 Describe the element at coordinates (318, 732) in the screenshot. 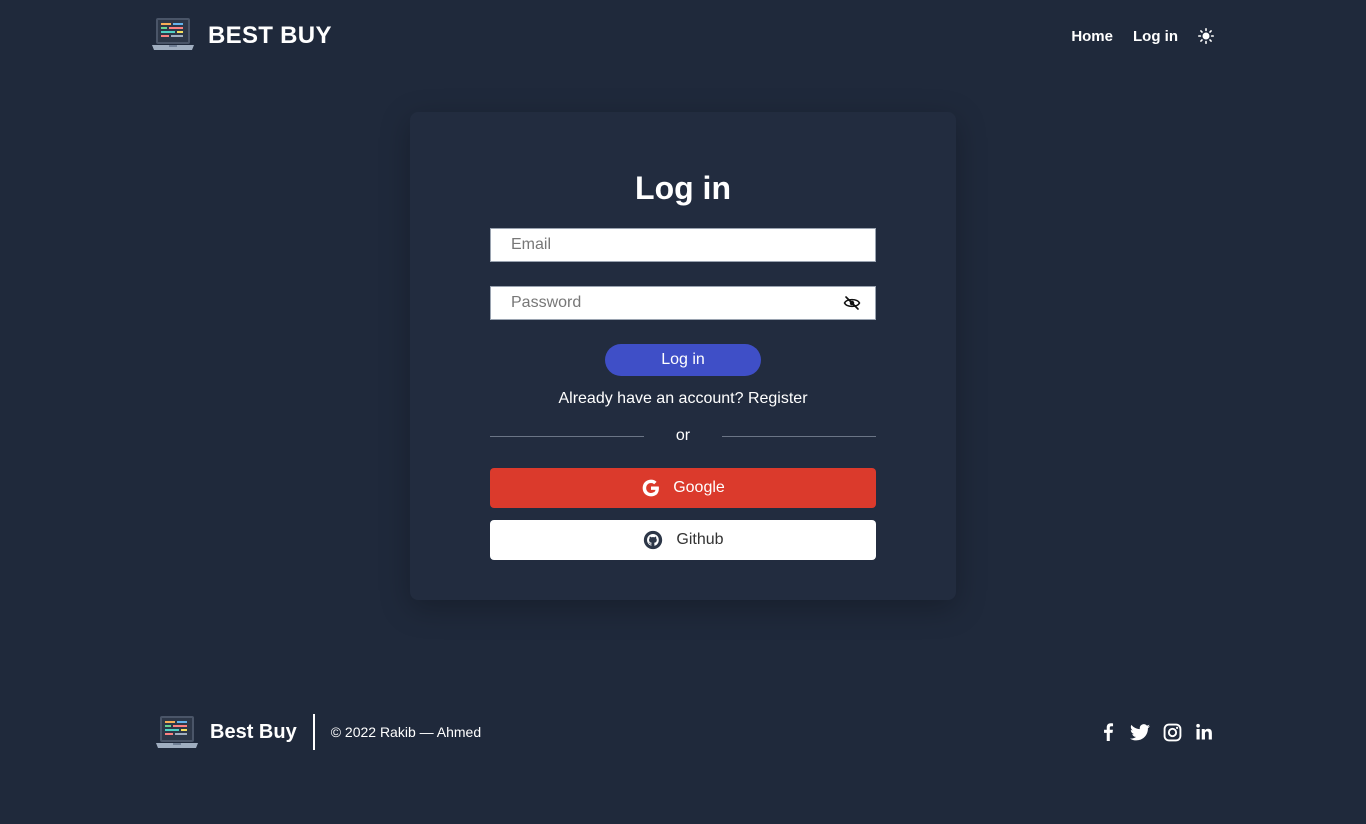

I see `footer-left: Best Buy © 2022 Rakib — Ahmed` at that location.